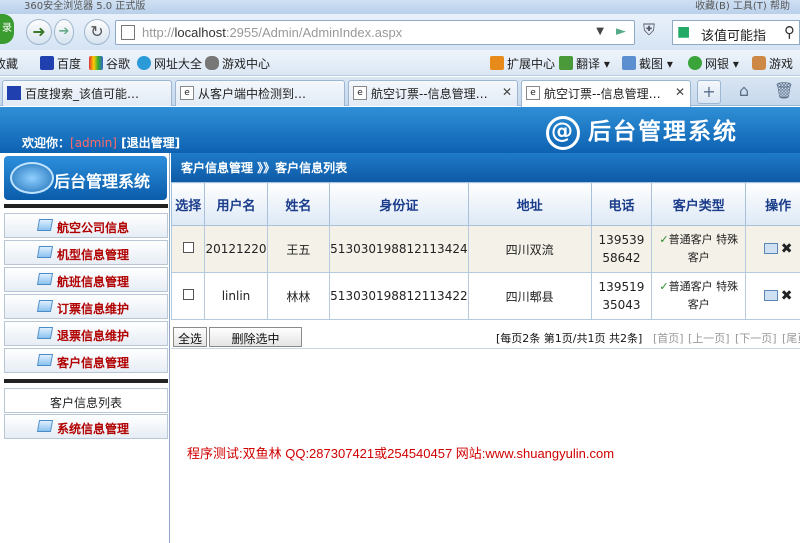 This screenshot has height=543, width=800. What do you see at coordinates (86, 225) in the screenshot?
I see `sidebar-item-airline-info: 航空公司信息` at bounding box center [86, 225].